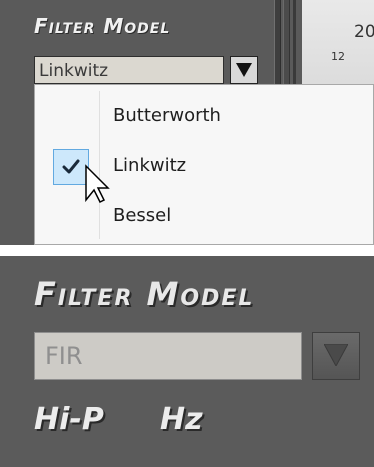 The height and width of the screenshot is (467, 374). Describe the element at coordinates (167, 115) in the screenshot. I see `menu-item-butterworth: Butterworth` at that location.